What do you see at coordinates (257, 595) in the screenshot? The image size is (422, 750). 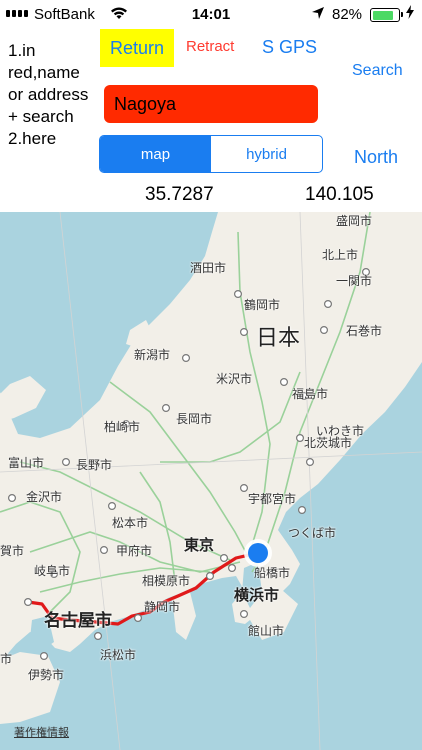 I see `map-label-yokohama: 横浜市` at bounding box center [257, 595].